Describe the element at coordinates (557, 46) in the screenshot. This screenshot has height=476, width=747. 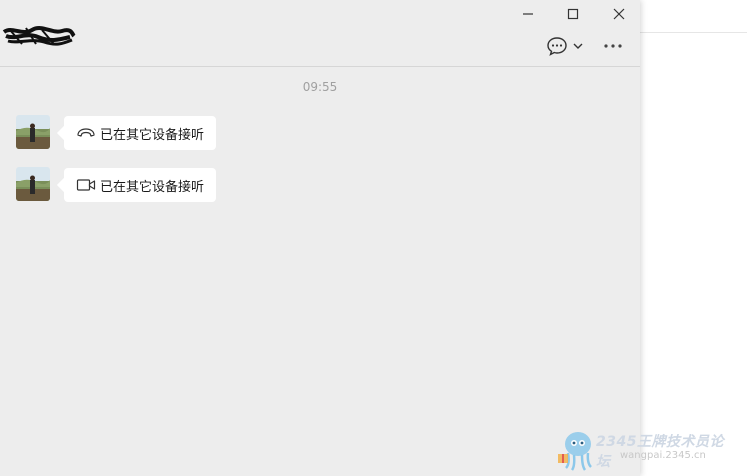
I see `chat-bubble-icon` at that location.